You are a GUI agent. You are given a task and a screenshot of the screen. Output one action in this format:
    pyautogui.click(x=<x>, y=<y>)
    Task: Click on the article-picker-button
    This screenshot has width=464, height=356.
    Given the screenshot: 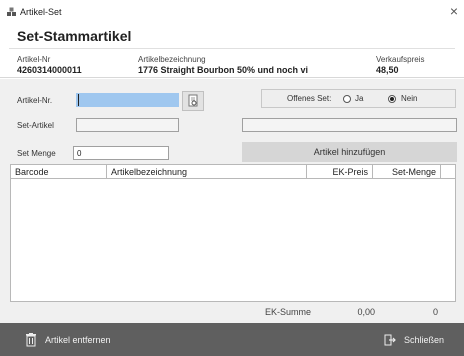 What is the action you would take?
    pyautogui.click(x=193, y=101)
    